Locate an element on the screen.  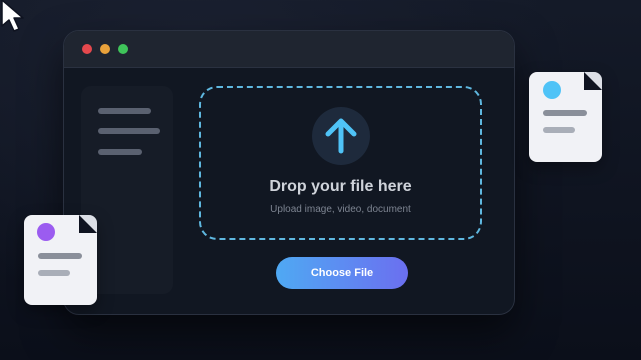
file-card-right is located at coordinates (565, 117).